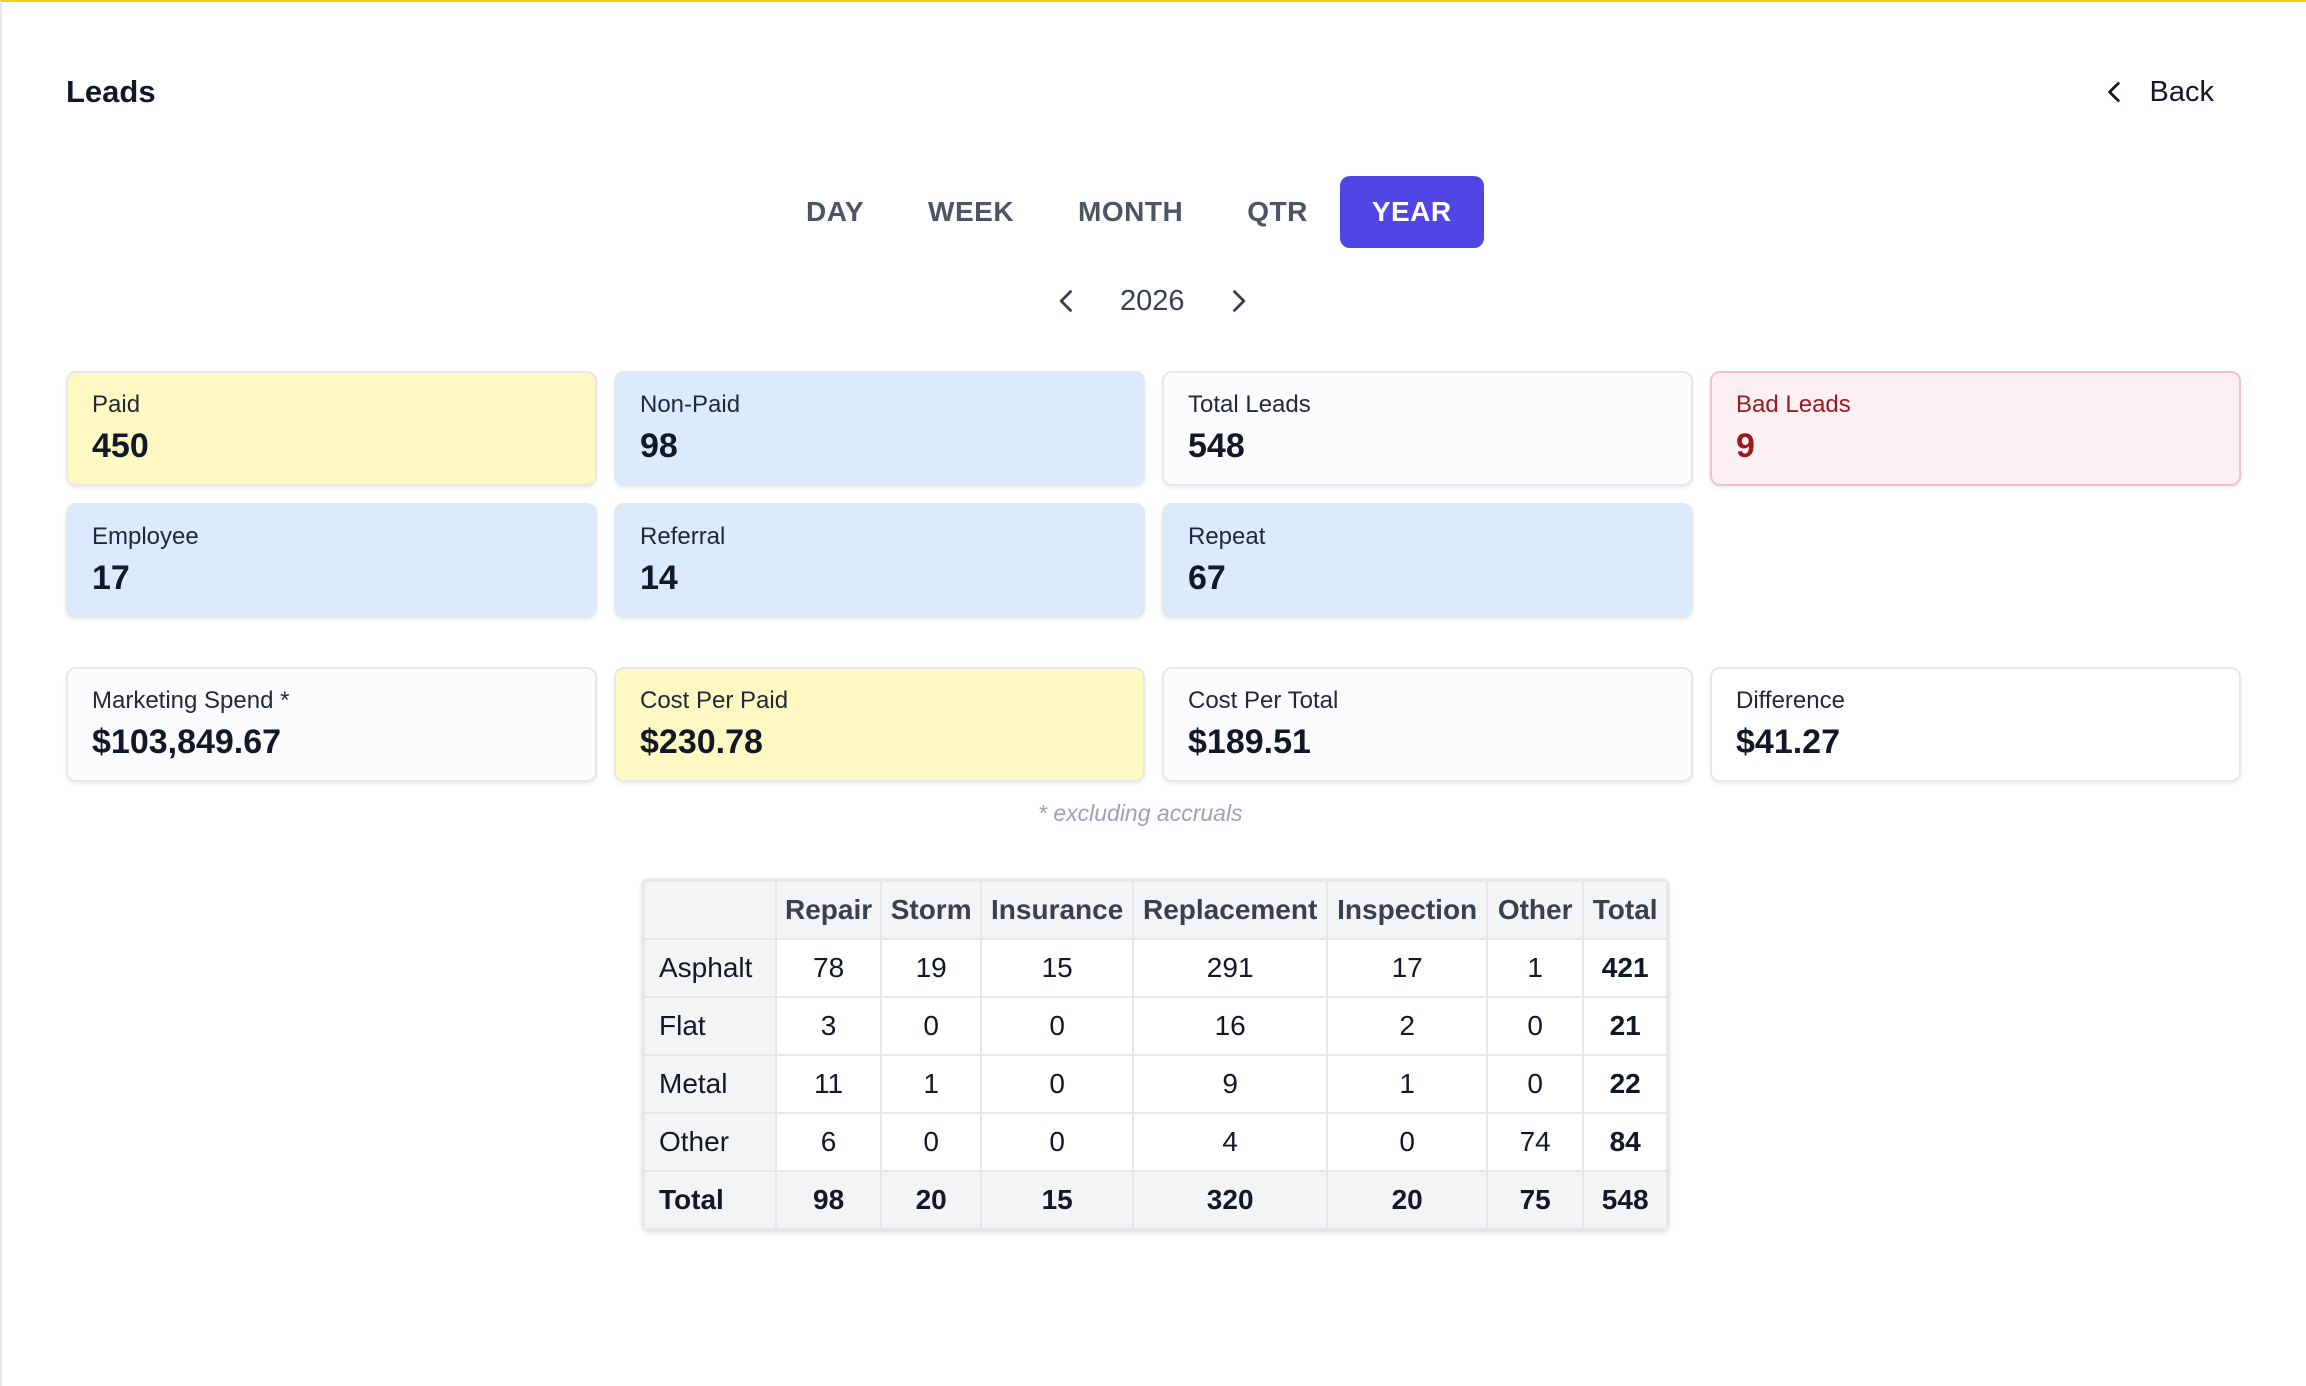 The height and width of the screenshot is (1386, 2306). Describe the element at coordinates (1230, 1026) in the screenshot. I see `table-cell: 16` at that location.